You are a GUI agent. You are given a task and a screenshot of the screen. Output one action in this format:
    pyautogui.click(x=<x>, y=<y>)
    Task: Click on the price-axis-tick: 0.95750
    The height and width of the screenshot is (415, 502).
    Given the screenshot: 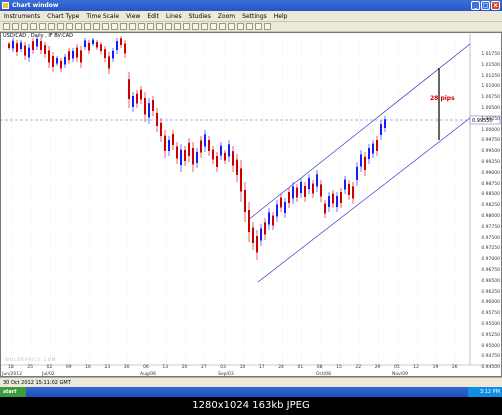 What is the action you would take?
    pyautogui.click(x=490, y=314)
    